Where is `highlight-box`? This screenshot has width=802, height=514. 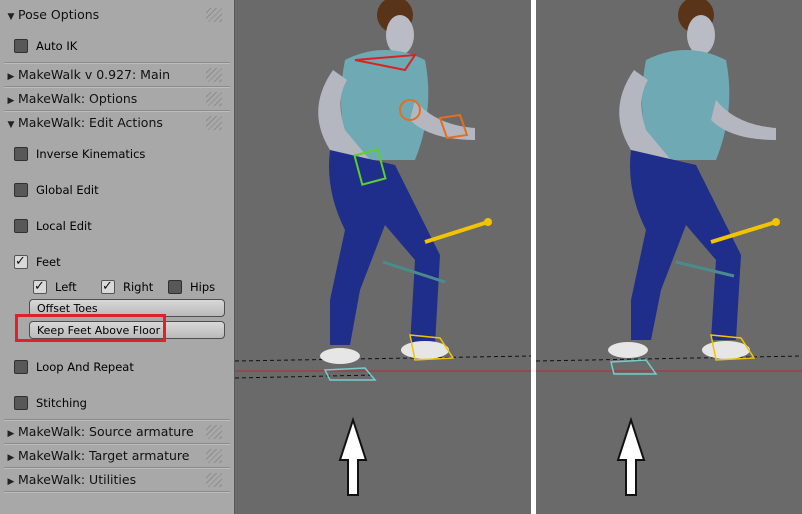 highlight-box is located at coordinates (90, 328).